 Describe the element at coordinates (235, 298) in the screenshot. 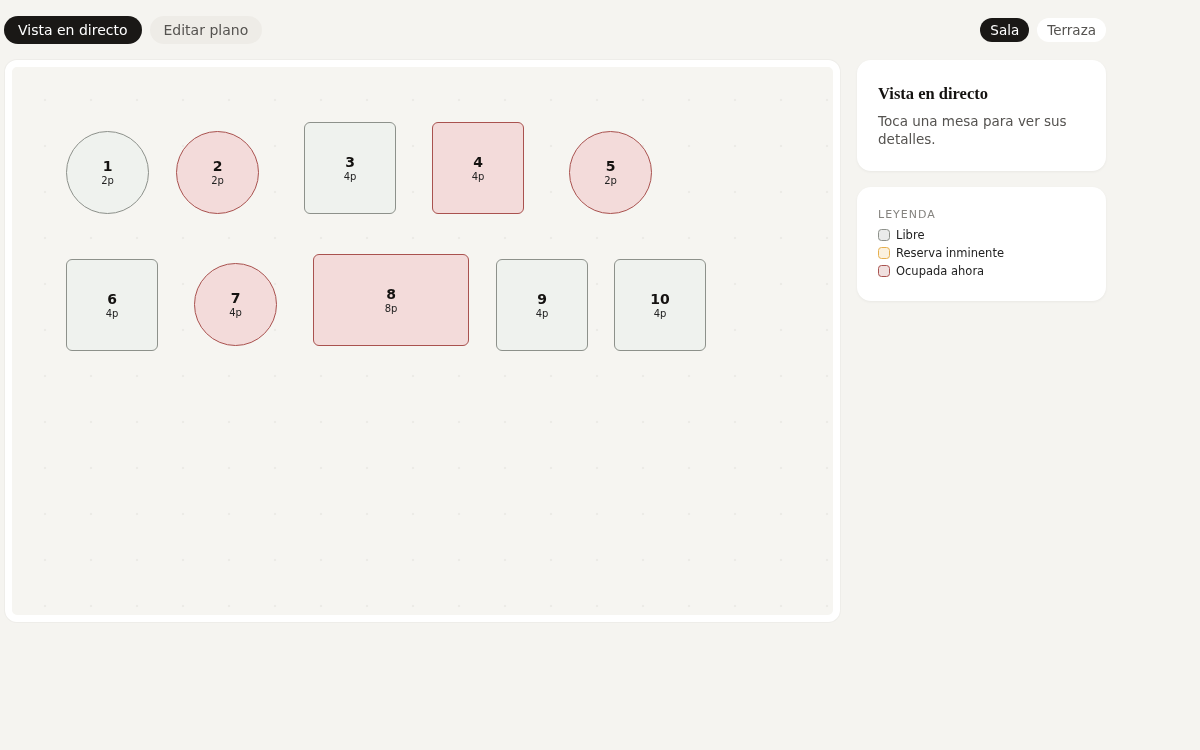

I see `table-number: 7` at that location.